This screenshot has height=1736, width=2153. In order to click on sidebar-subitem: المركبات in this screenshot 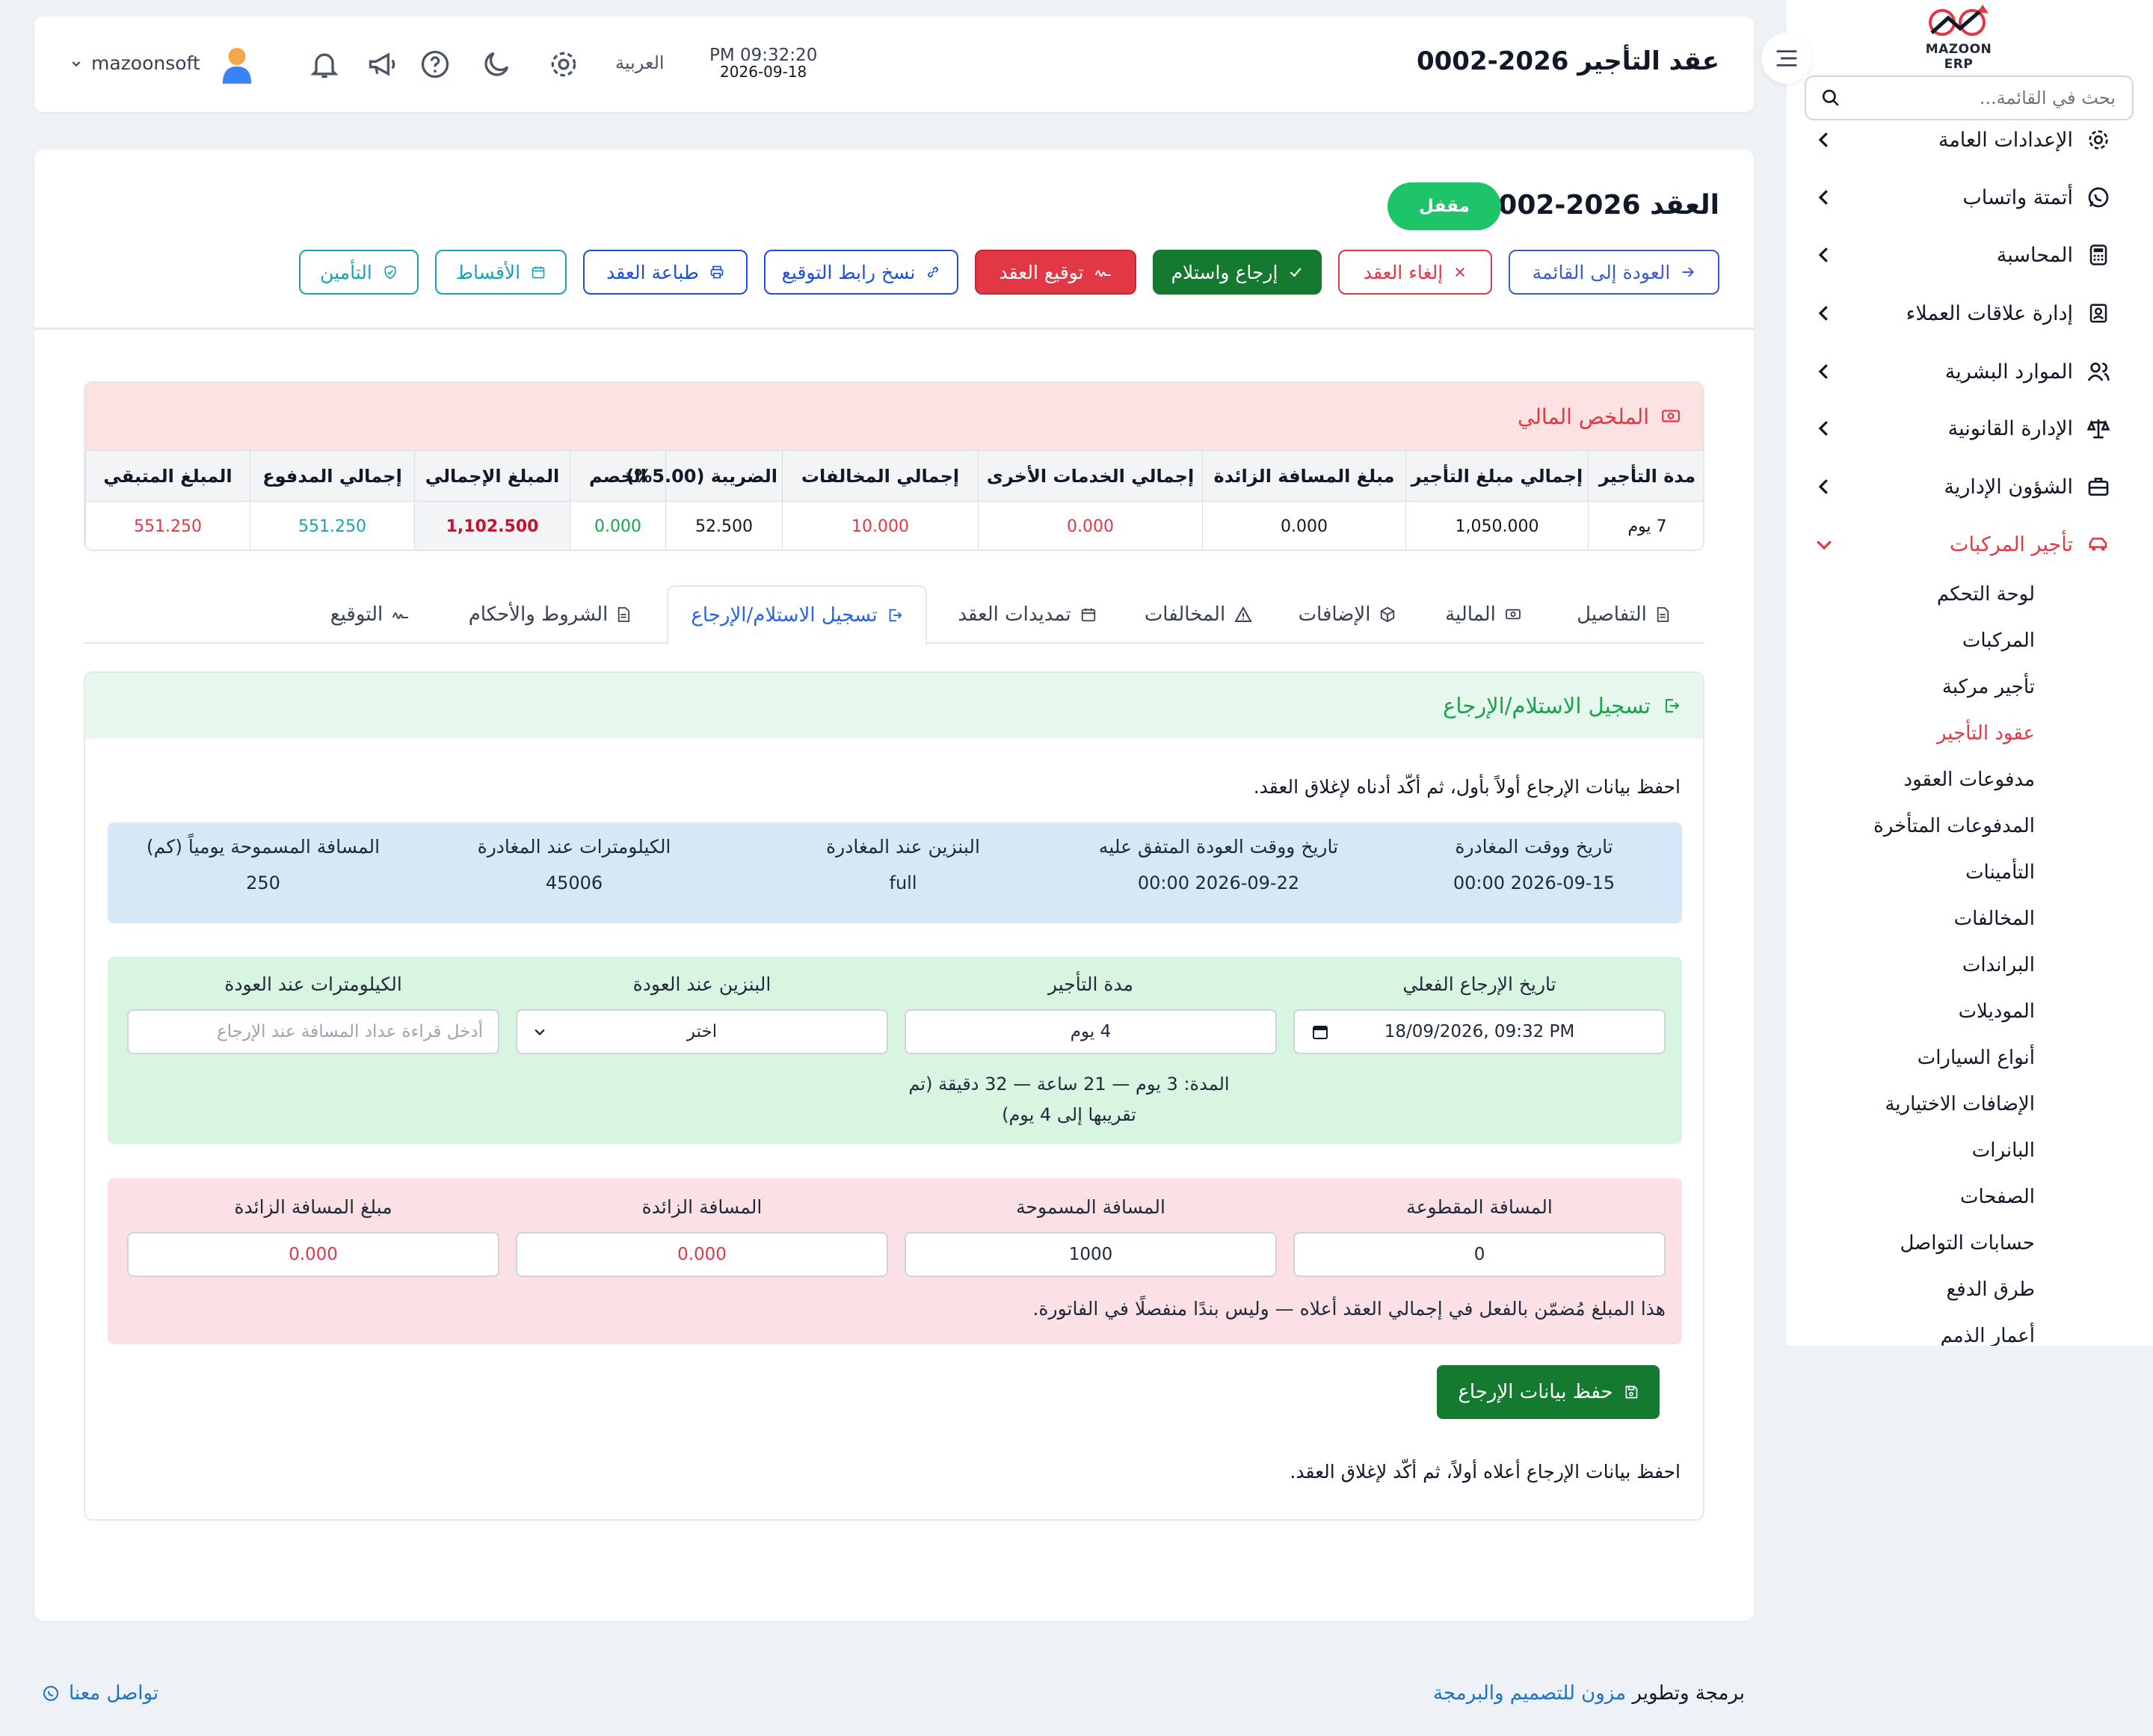, I will do `click(1998, 648)`.